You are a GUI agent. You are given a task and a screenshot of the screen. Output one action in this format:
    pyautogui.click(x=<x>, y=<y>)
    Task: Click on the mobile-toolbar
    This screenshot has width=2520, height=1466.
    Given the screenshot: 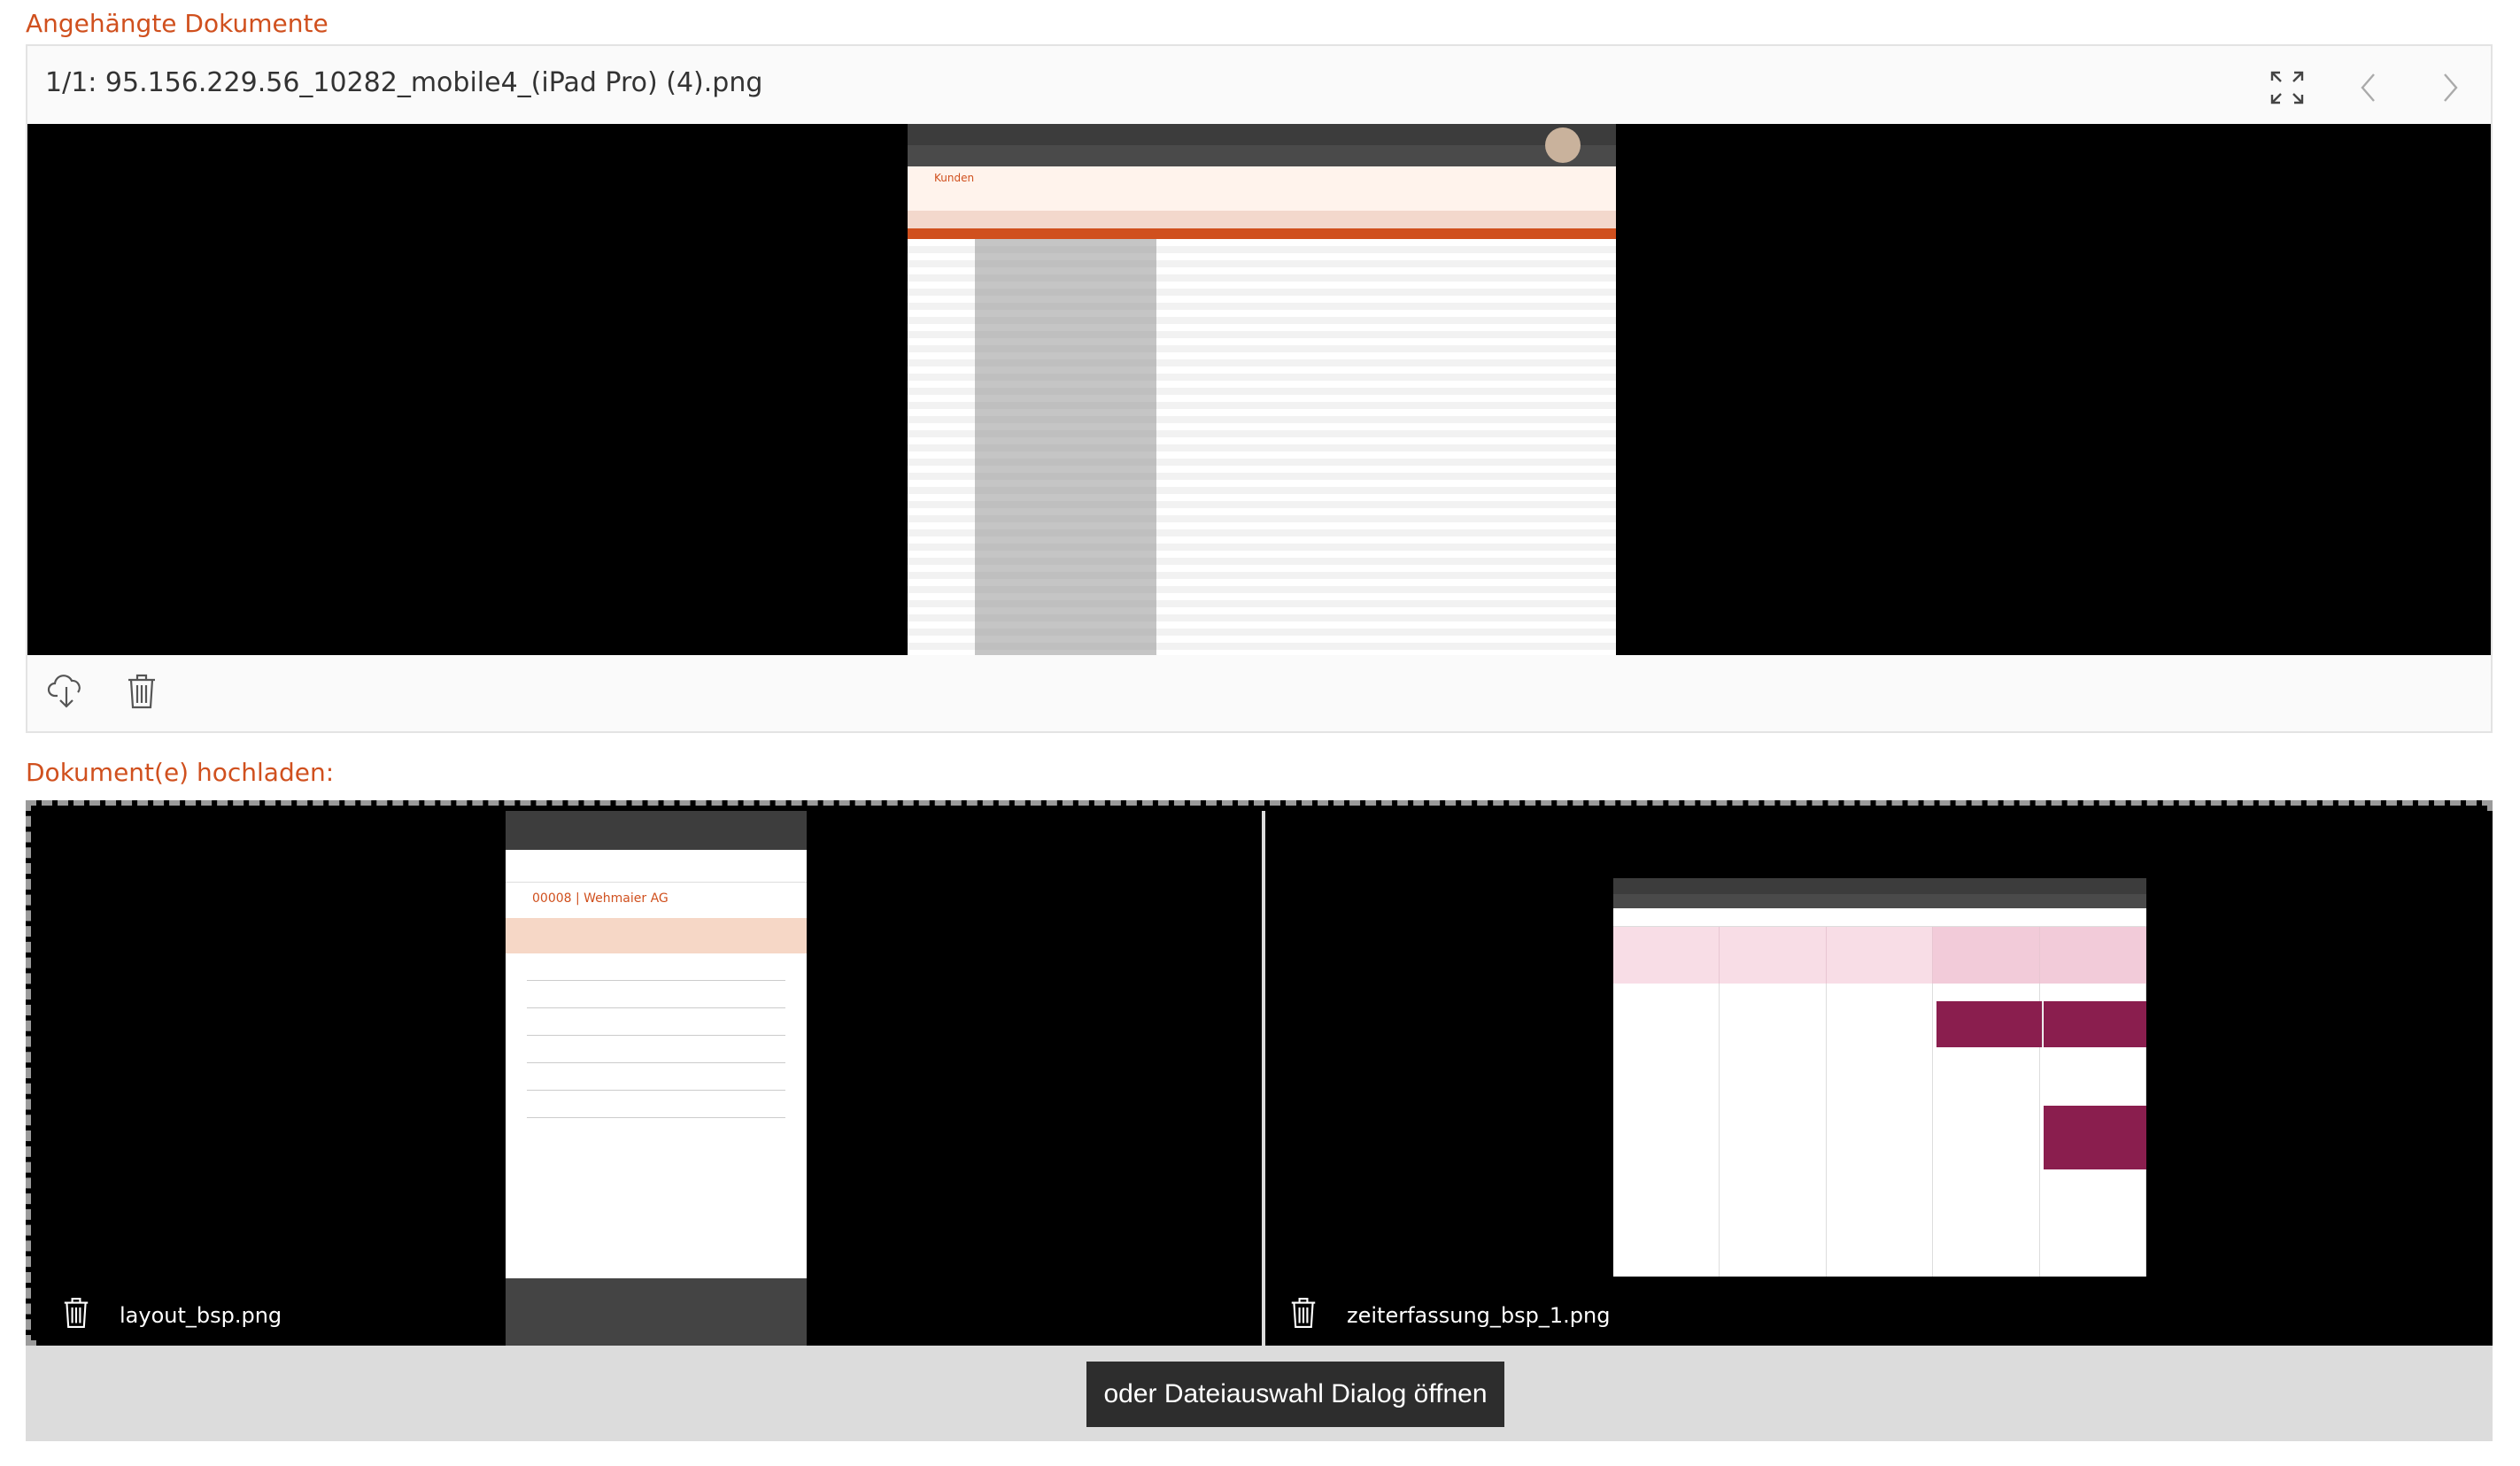 What is the action you would take?
    pyautogui.click(x=656, y=830)
    